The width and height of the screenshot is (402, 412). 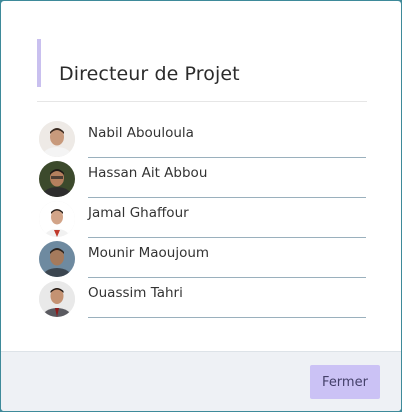 I want to click on row-divider, so click(x=227, y=317).